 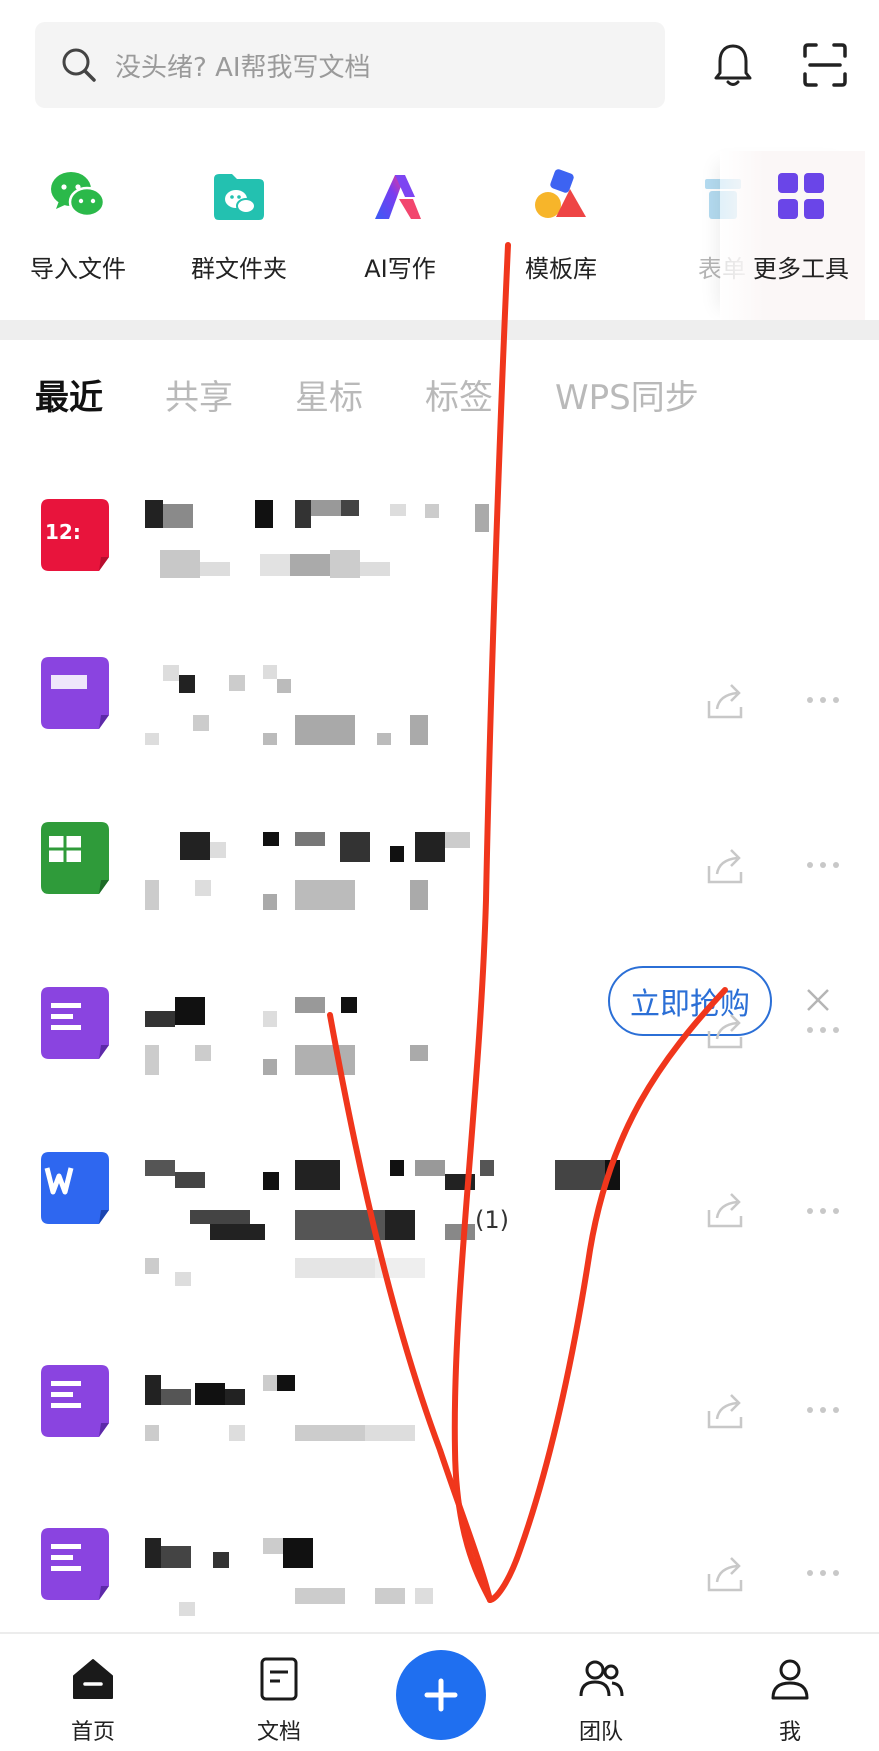 I want to click on tool-label: 导入文件, so click(x=78, y=269).